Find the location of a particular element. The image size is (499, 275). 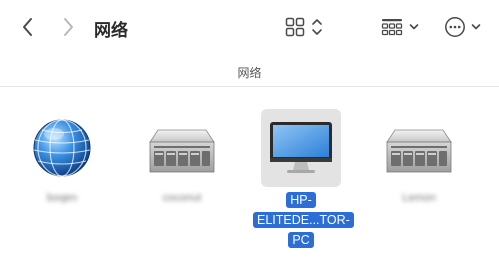

network-item-boqen: boqen is located at coordinates (62, 156).